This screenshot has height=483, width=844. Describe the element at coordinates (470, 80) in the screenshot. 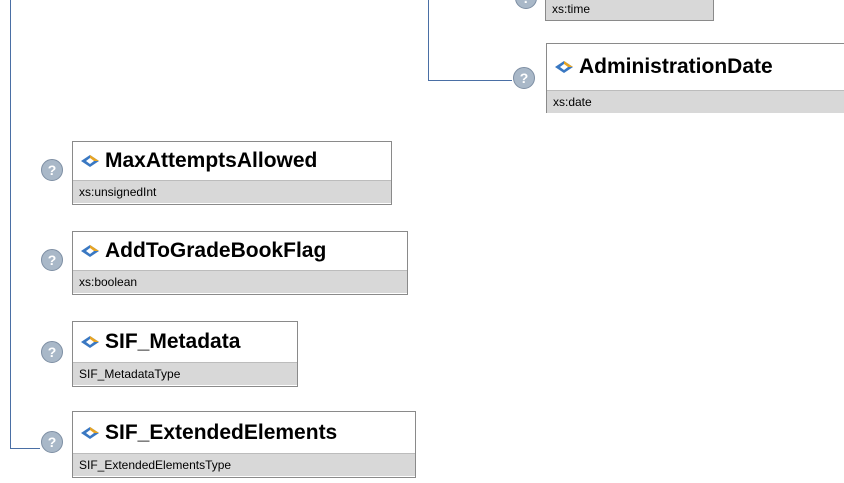

I see `connector-top-horizontal` at that location.